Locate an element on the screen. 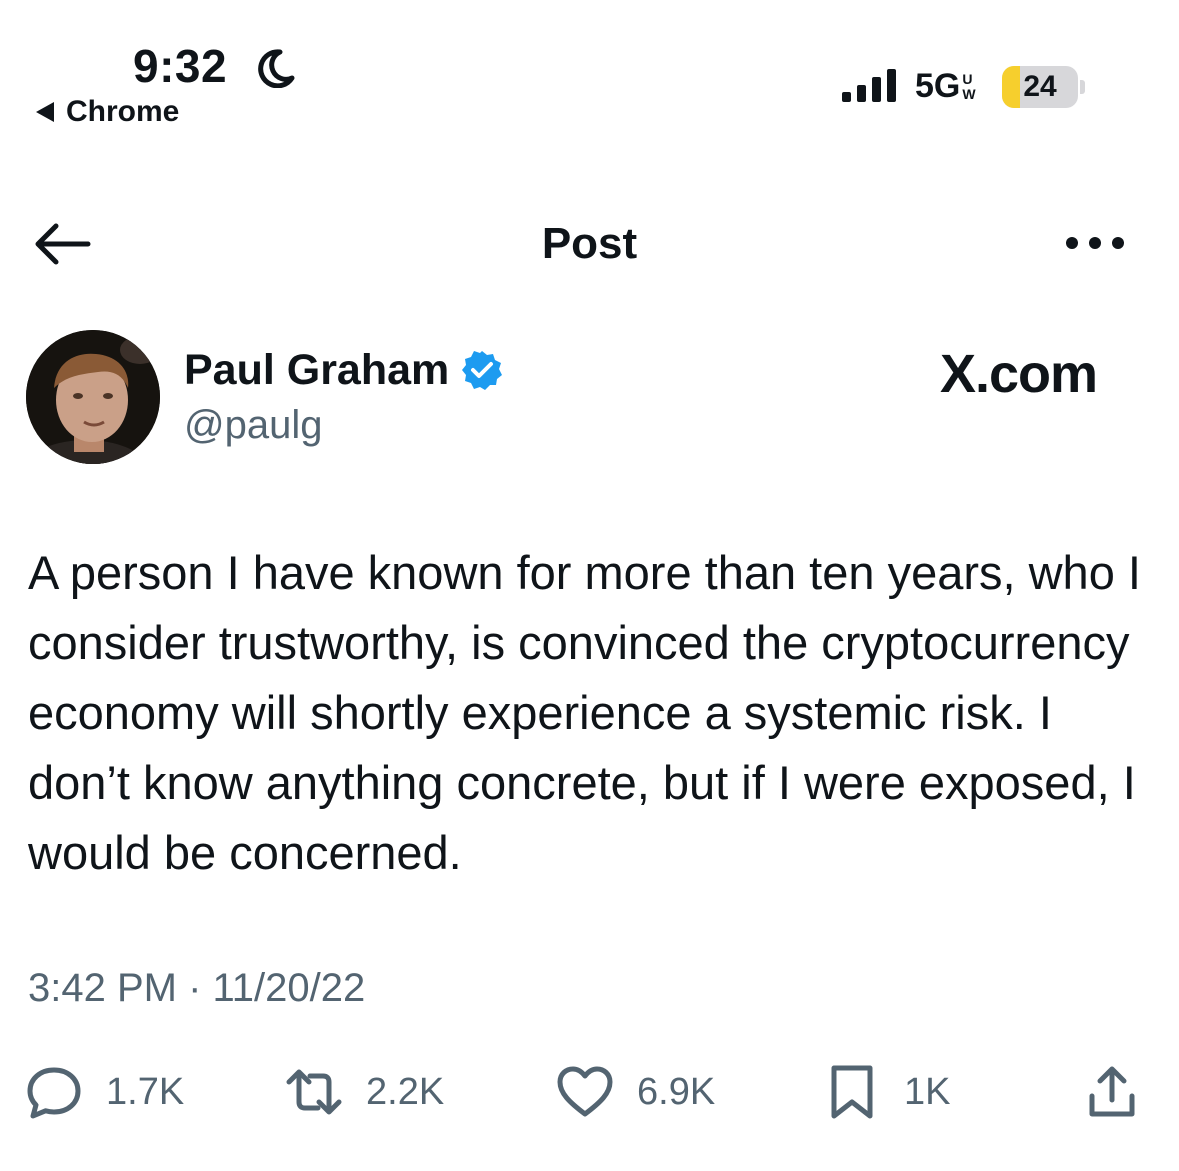 The image size is (1179, 1171). back-to-app-button: Chrome is located at coordinates (107, 112).